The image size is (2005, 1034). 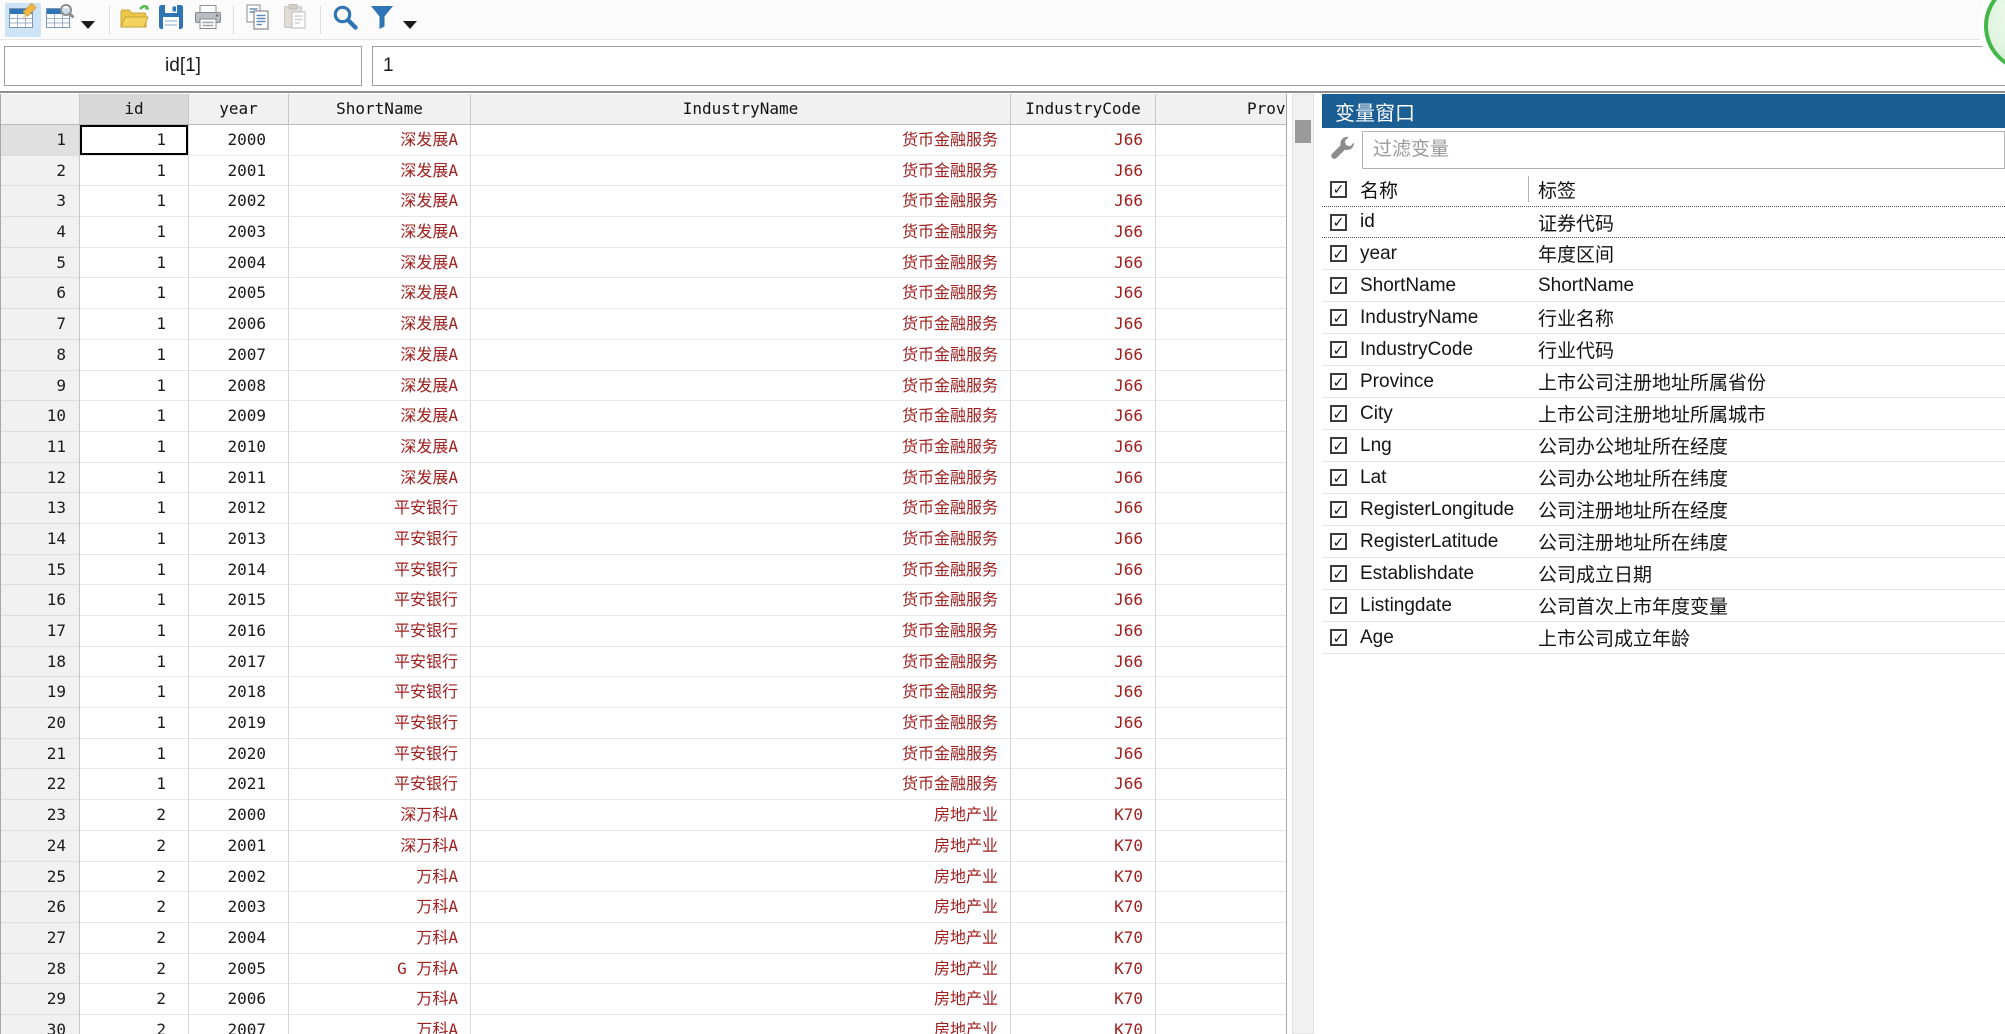 I want to click on cell-year: 2009, so click(x=239, y=416).